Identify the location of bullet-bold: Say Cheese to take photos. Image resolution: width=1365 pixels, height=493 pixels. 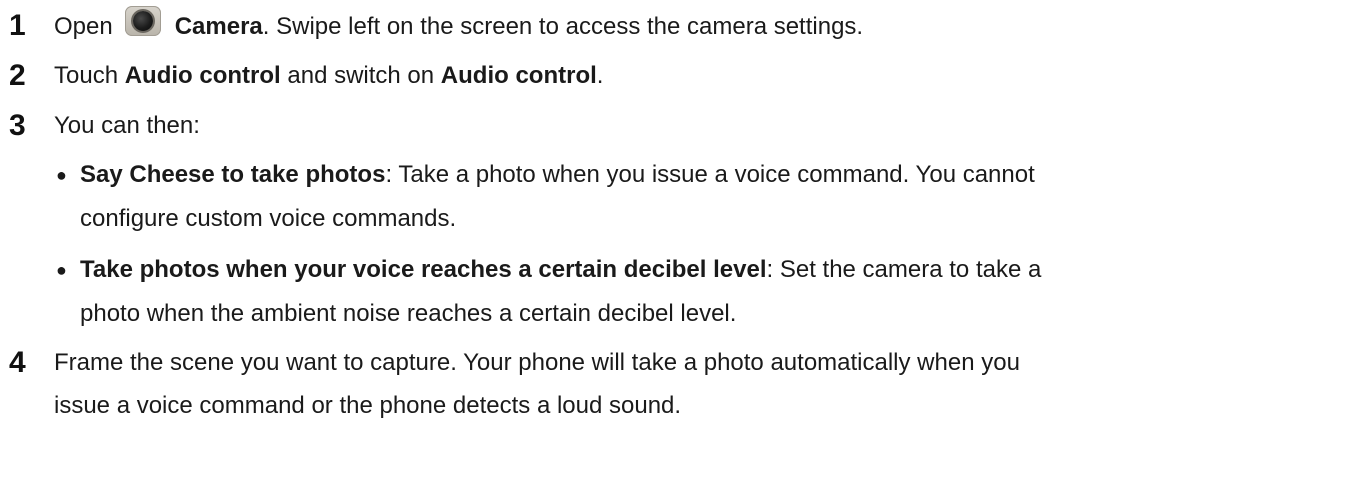
(233, 174).